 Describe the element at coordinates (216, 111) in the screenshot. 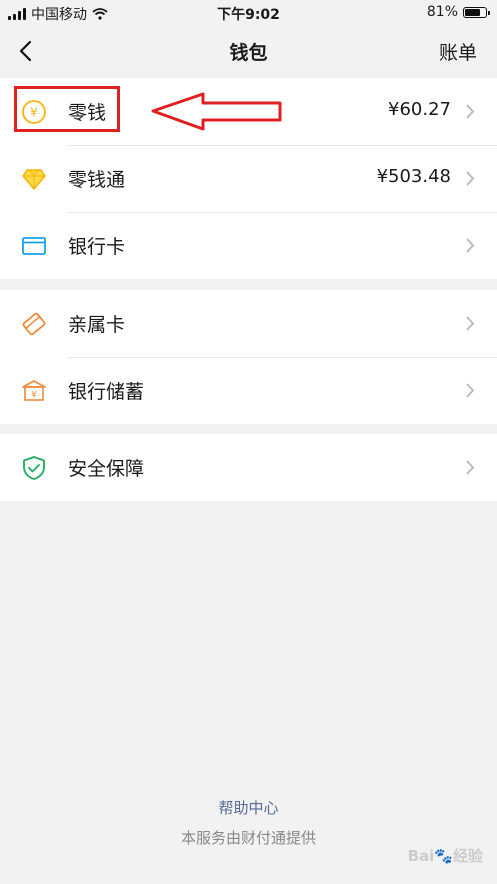

I see `annotation-arrow-icon` at that location.